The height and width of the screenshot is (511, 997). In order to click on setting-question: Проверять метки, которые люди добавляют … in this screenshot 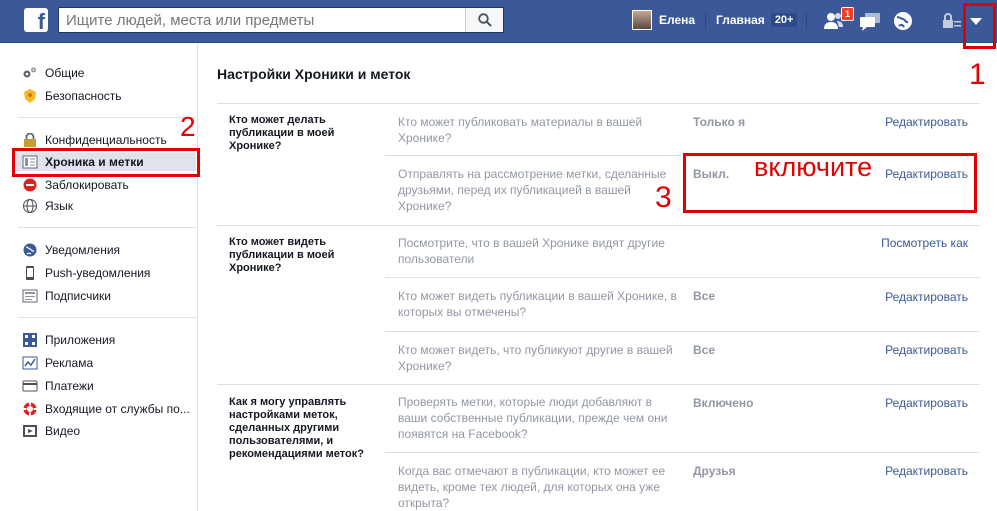, I will do `click(533, 418)`.